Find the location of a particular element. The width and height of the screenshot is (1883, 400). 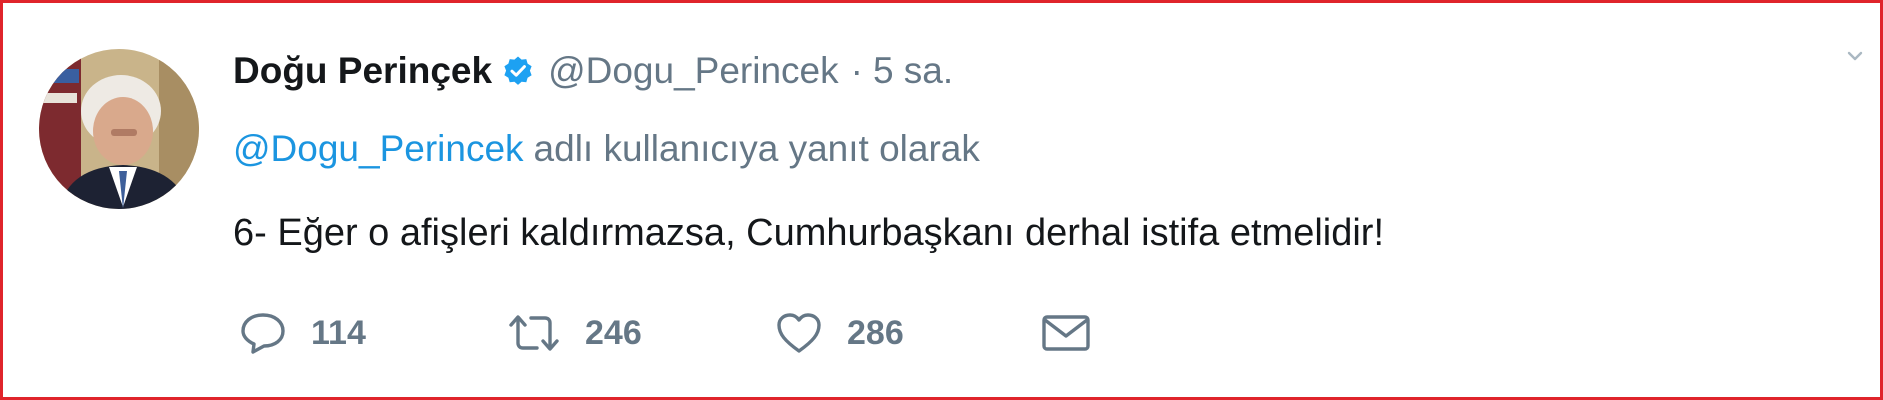

tweet-header: Doğu Perinçek @Dogu_Perincek · 5 sa. is located at coordinates (593, 71).